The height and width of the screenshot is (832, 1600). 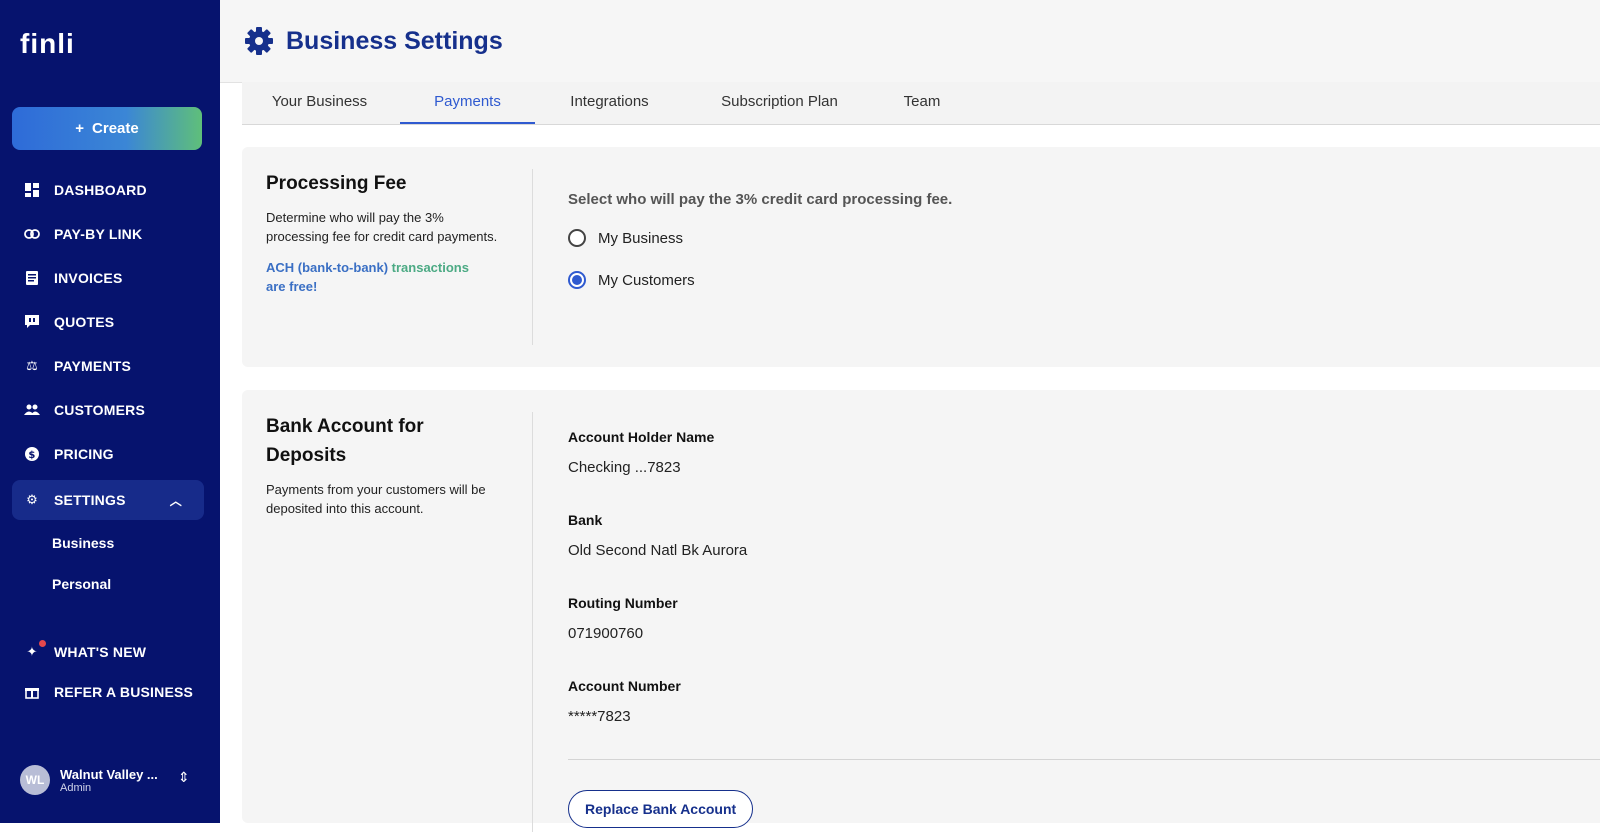 What do you see at coordinates (259, 41) in the screenshot?
I see `gear-icon` at bounding box center [259, 41].